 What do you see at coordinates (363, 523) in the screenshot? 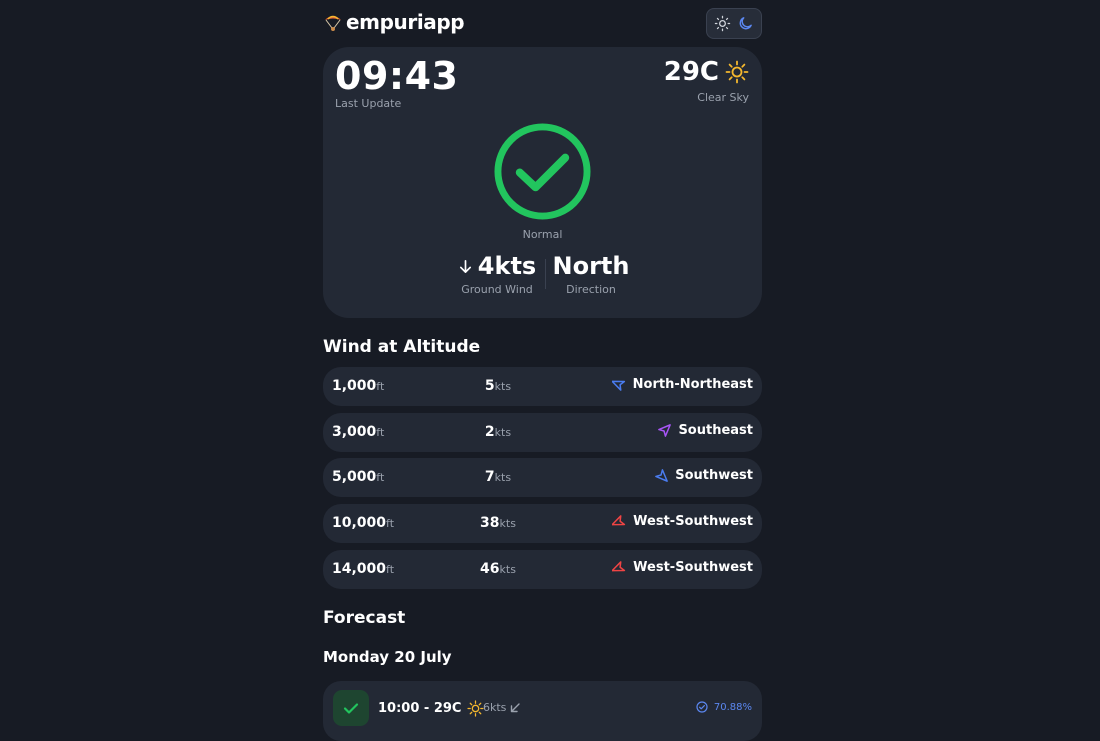
I see `altitude-height: 10,000ft` at bounding box center [363, 523].